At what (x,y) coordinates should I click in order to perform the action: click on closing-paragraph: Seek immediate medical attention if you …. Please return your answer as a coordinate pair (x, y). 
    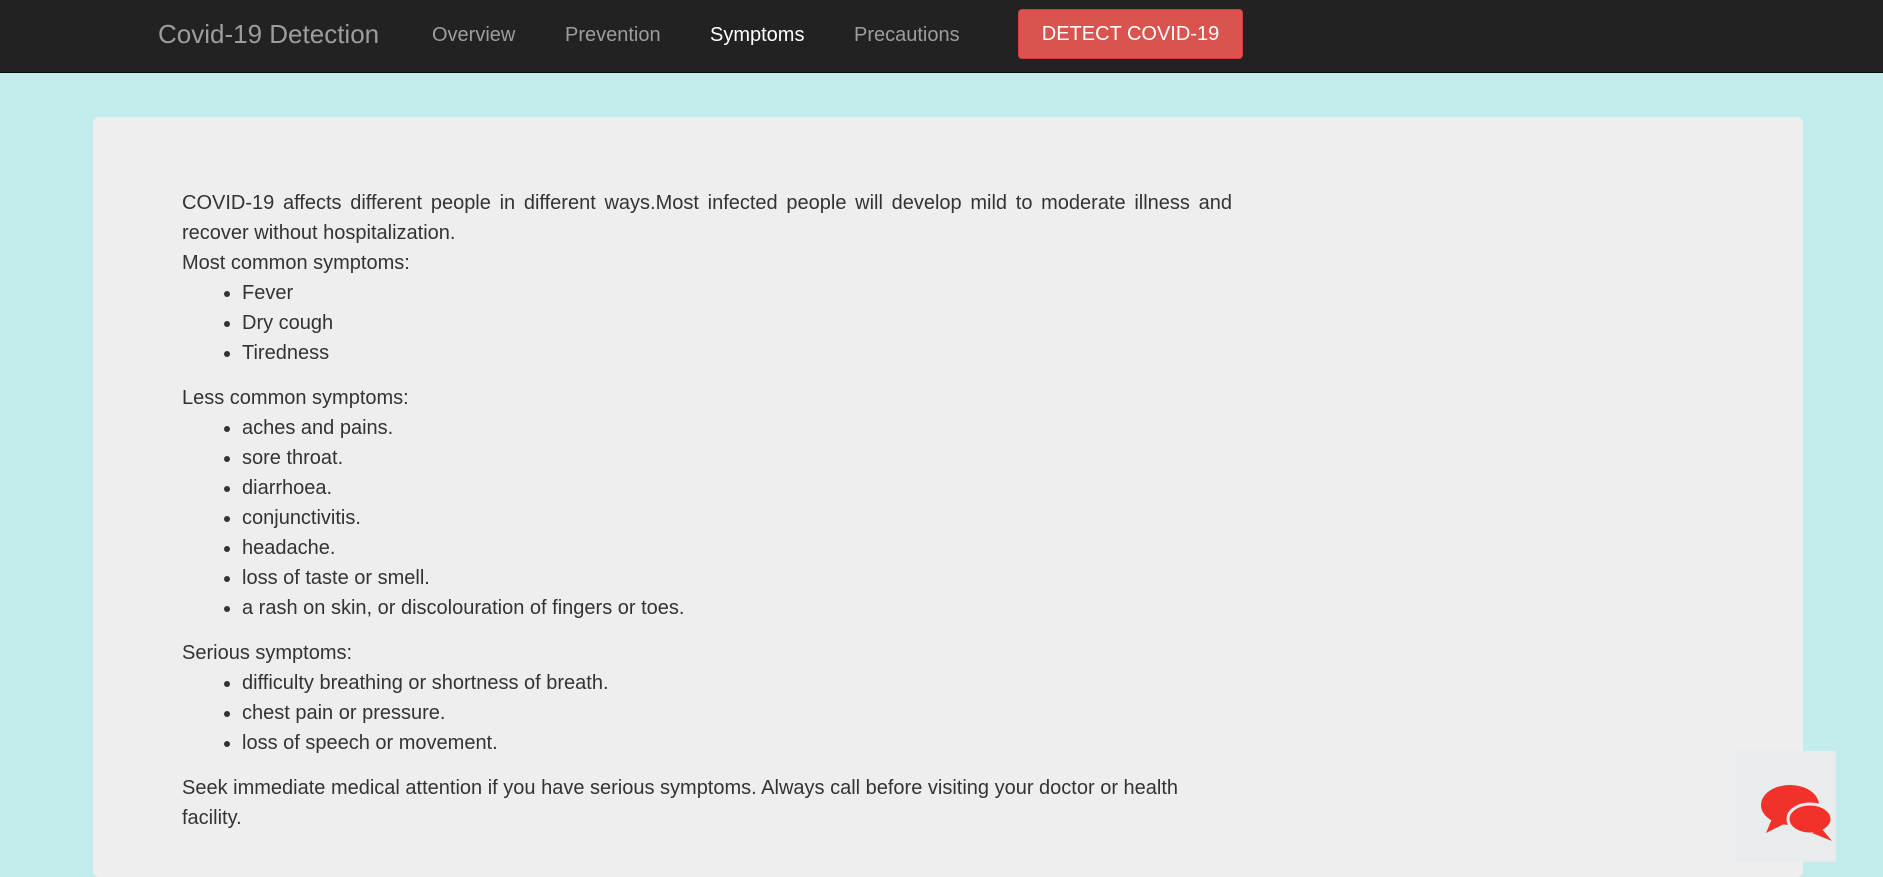
    Looking at the image, I should click on (680, 803).